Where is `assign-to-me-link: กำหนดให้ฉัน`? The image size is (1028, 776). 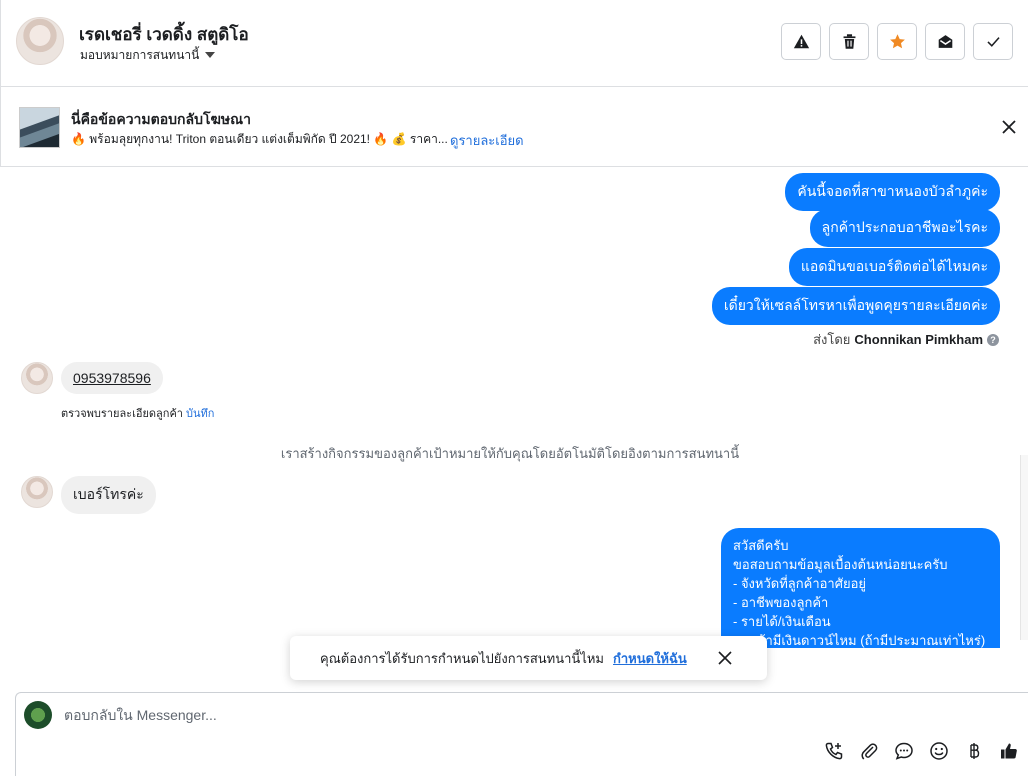 assign-to-me-link: กำหนดให้ฉัน is located at coordinates (650, 658).